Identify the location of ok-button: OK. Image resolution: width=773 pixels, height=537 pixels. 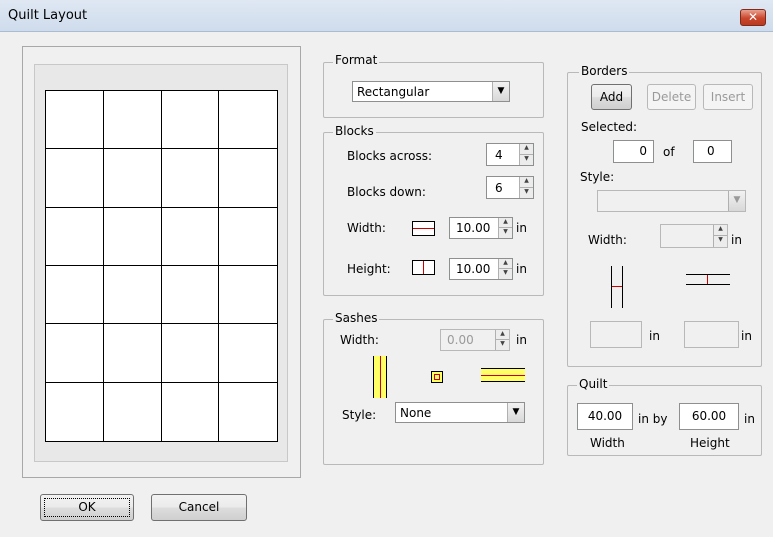
(87, 507).